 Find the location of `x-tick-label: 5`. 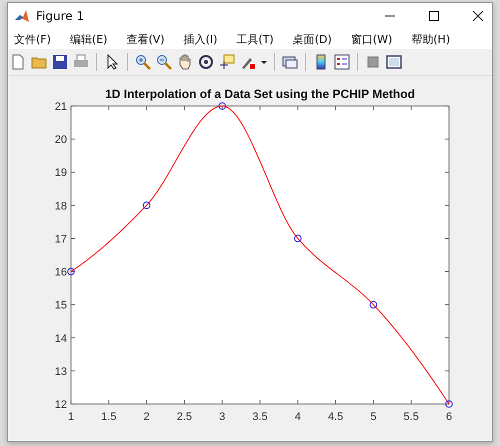

x-tick-label: 5 is located at coordinates (373, 417).